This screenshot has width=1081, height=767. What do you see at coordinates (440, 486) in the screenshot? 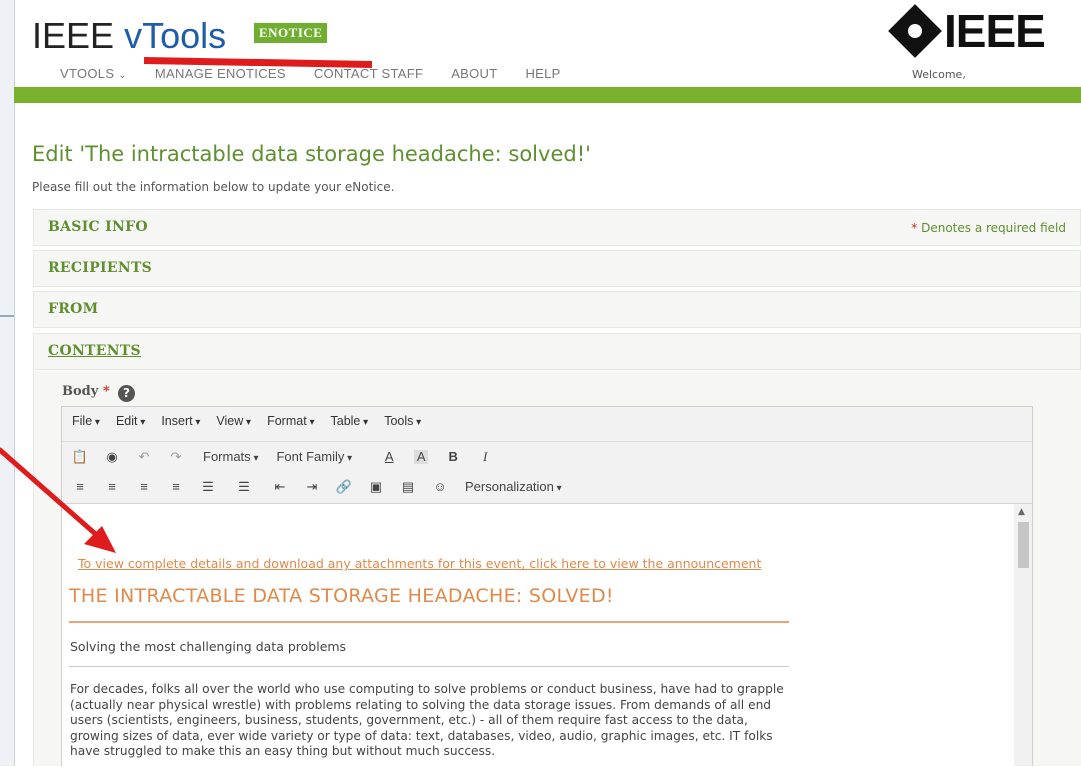
I see `emoticon-icon: ☺` at bounding box center [440, 486].